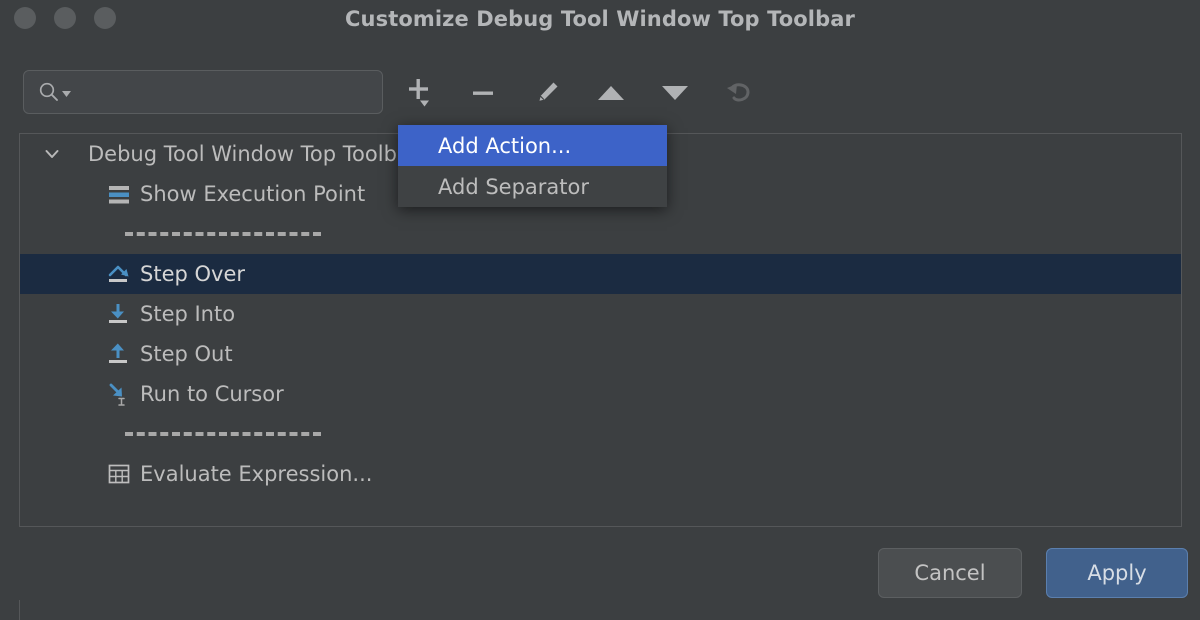 The width and height of the screenshot is (1200, 620). What do you see at coordinates (600, 314) in the screenshot?
I see `table-row: Step Into` at bounding box center [600, 314].